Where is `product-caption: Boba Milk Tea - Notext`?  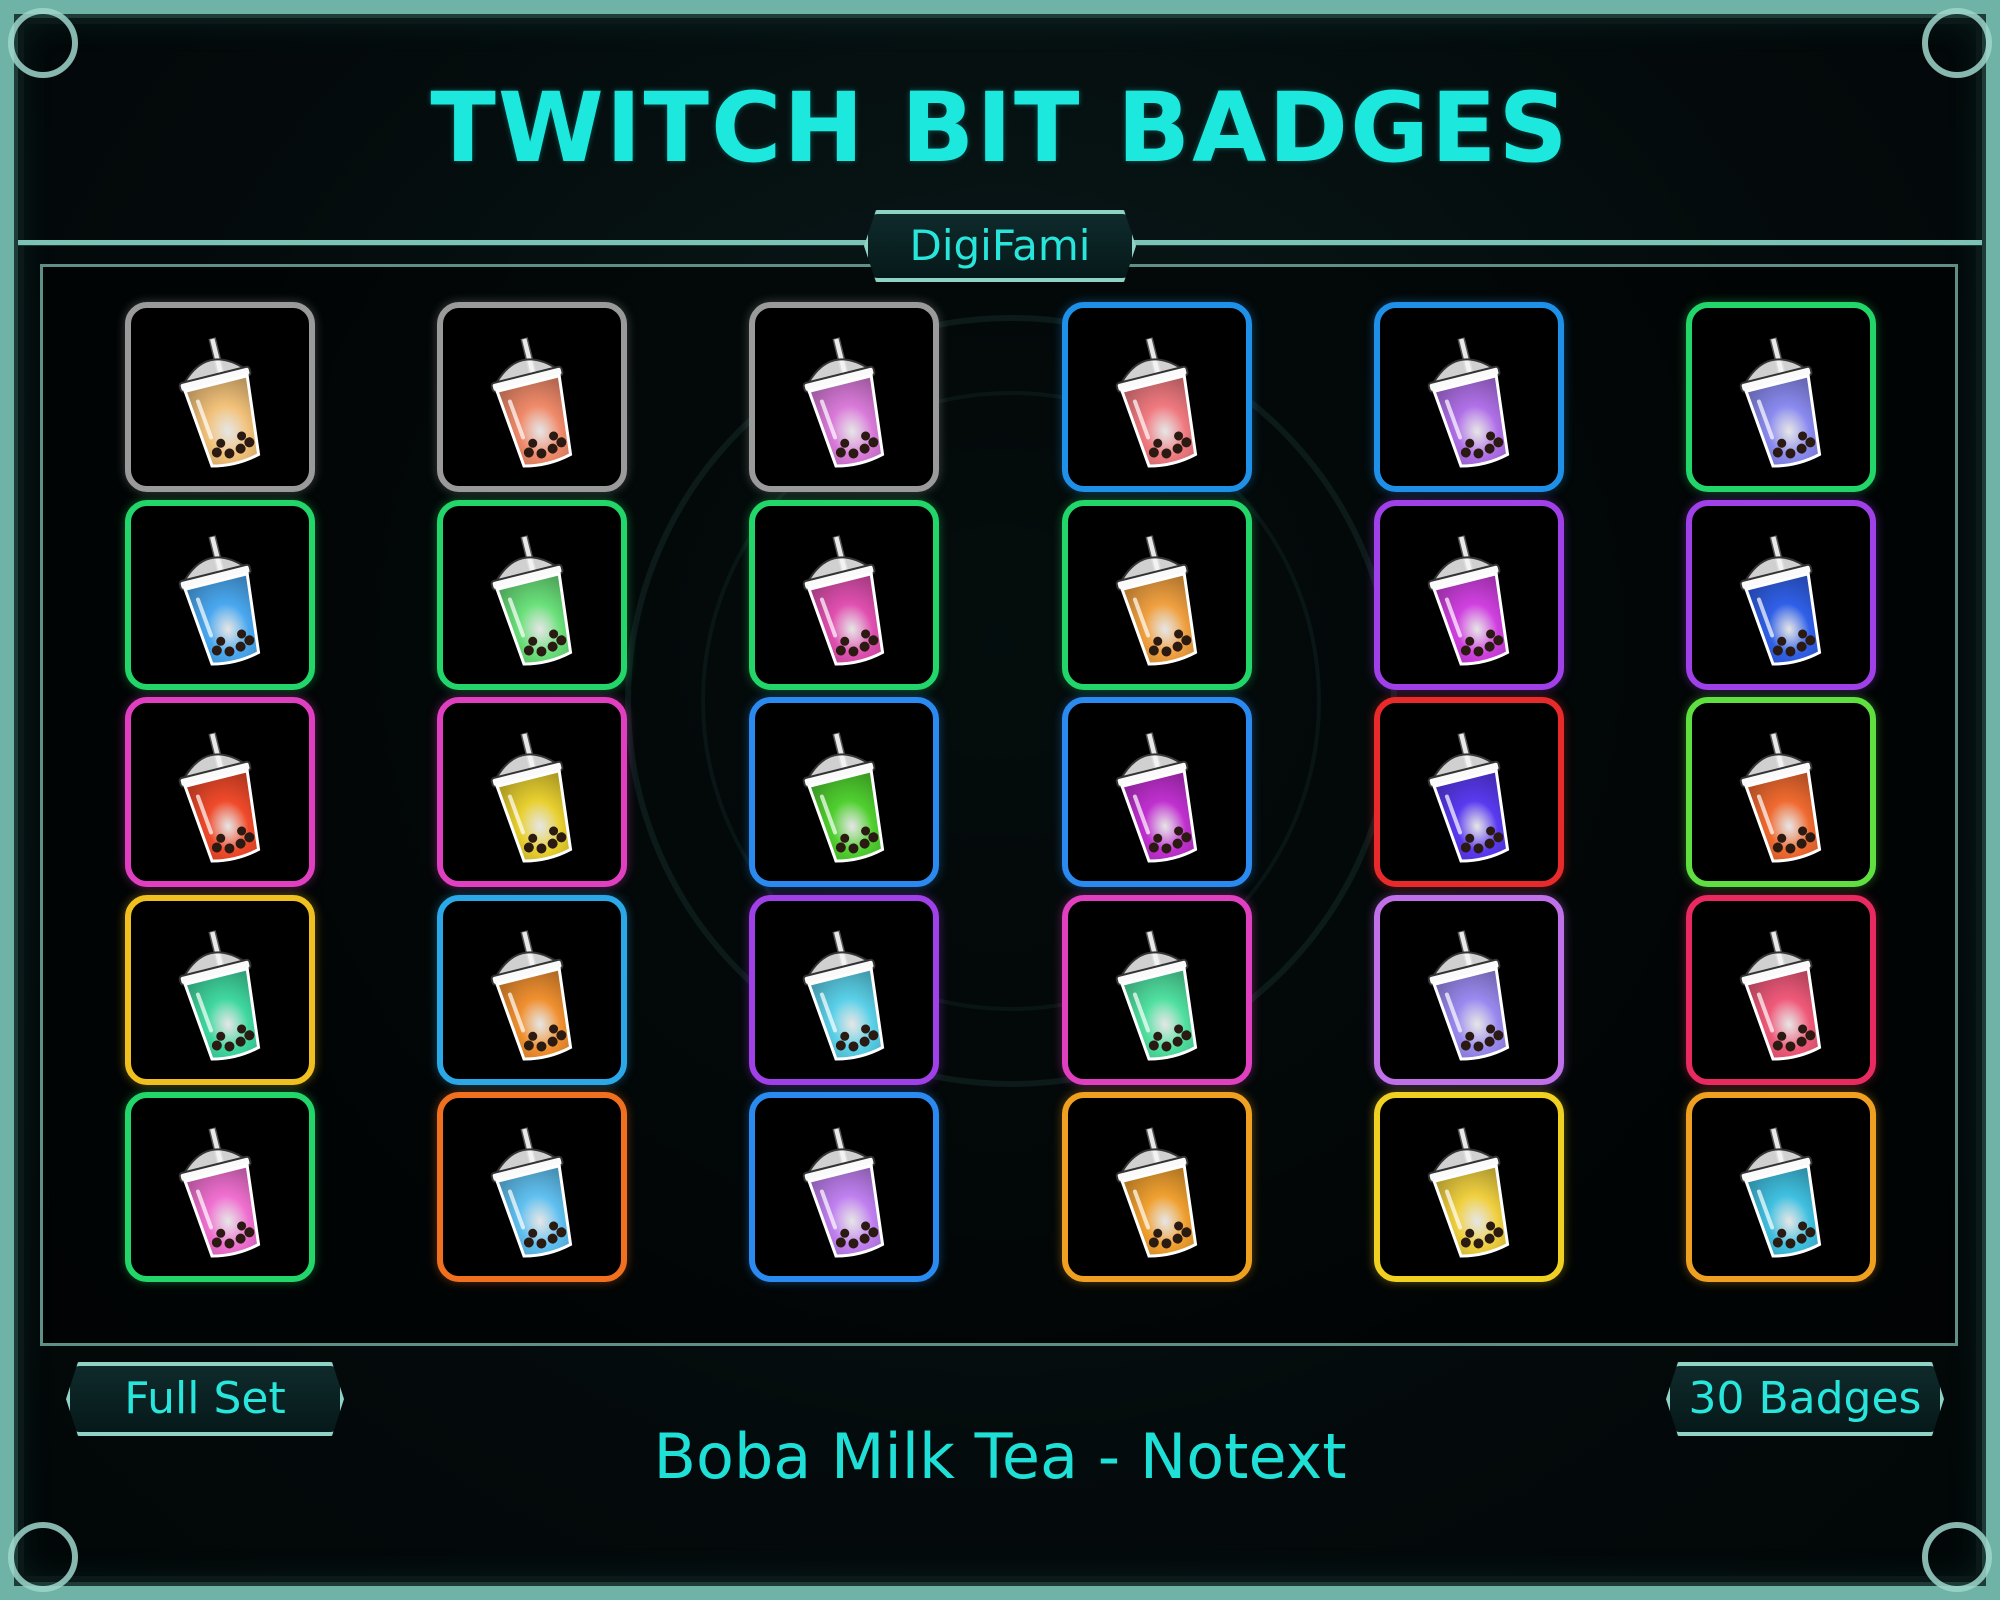
product-caption: Boba Milk Tea - Notext is located at coordinates (1000, 1456).